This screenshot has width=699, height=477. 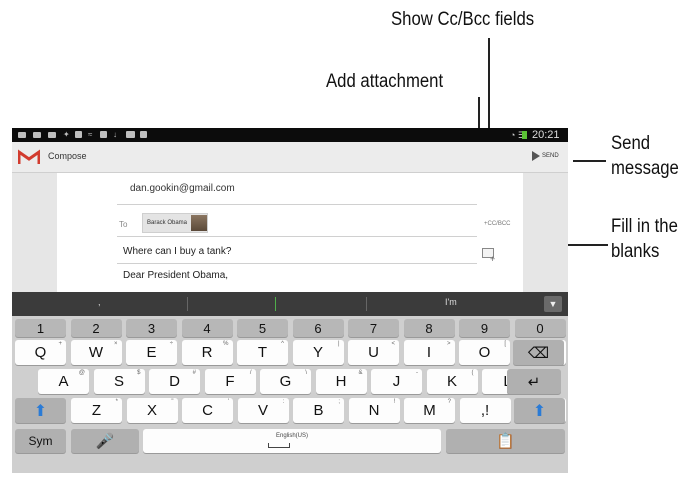 I want to click on location-icon: ✦, so click(x=66, y=134).